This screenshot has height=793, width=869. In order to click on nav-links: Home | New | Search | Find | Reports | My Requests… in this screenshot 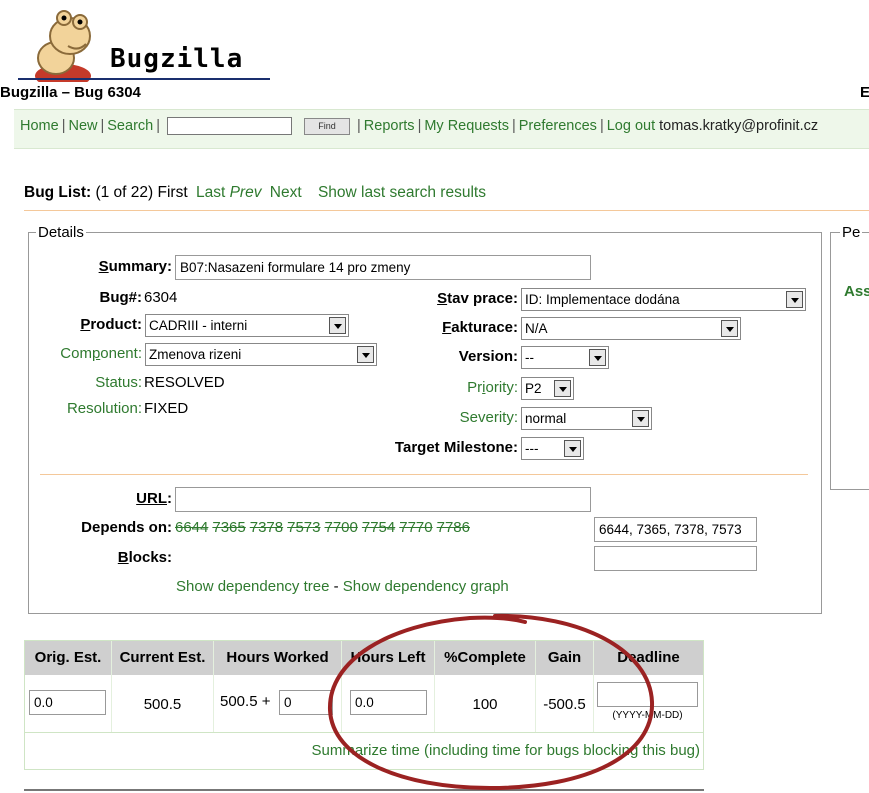, I will do `click(419, 126)`.